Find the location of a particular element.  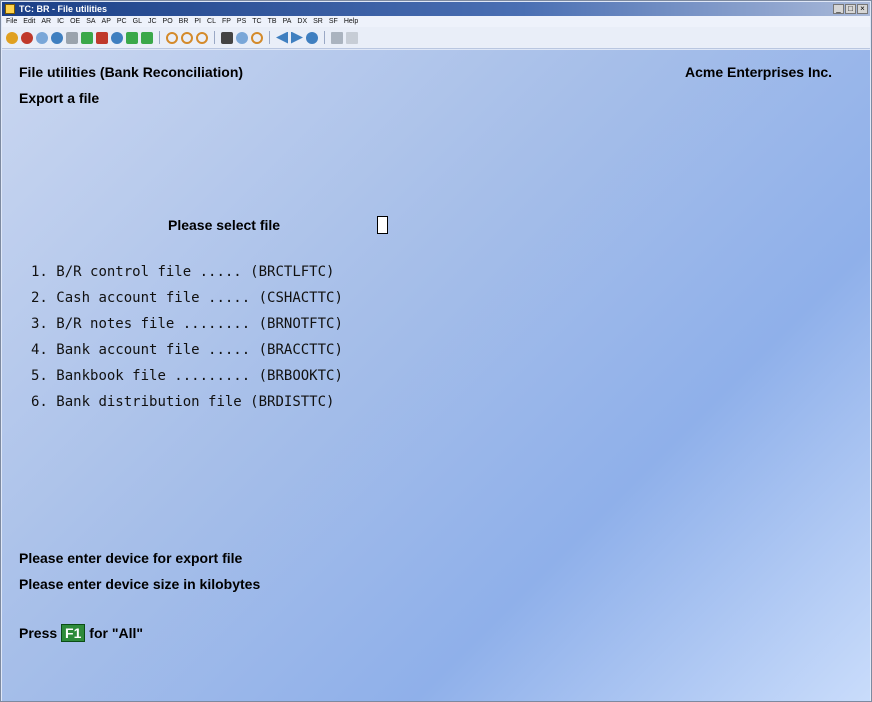

check-icon is located at coordinates (87, 37).